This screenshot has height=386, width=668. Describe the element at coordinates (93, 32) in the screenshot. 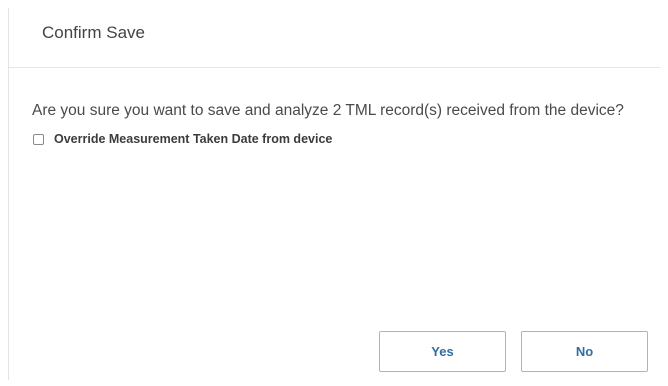

I see `dialog-title: Confirm Save` at that location.